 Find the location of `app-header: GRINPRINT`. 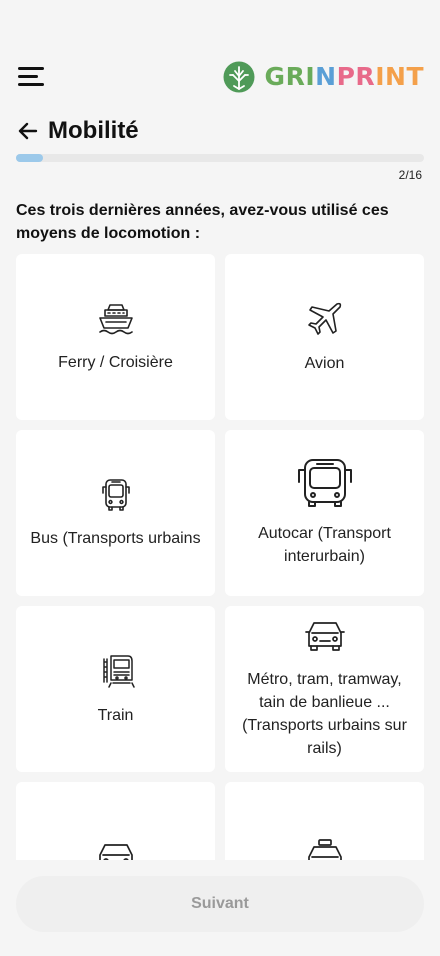

app-header: GRINPRINT is located at coordinates (220, 78).